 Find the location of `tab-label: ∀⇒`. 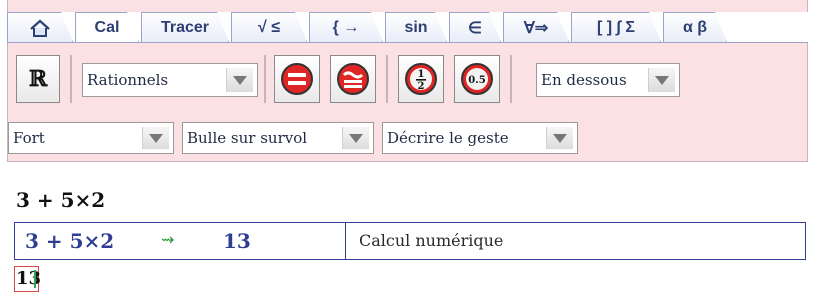

tab-label: ∀⇒ is located at coordinates (536, 28).